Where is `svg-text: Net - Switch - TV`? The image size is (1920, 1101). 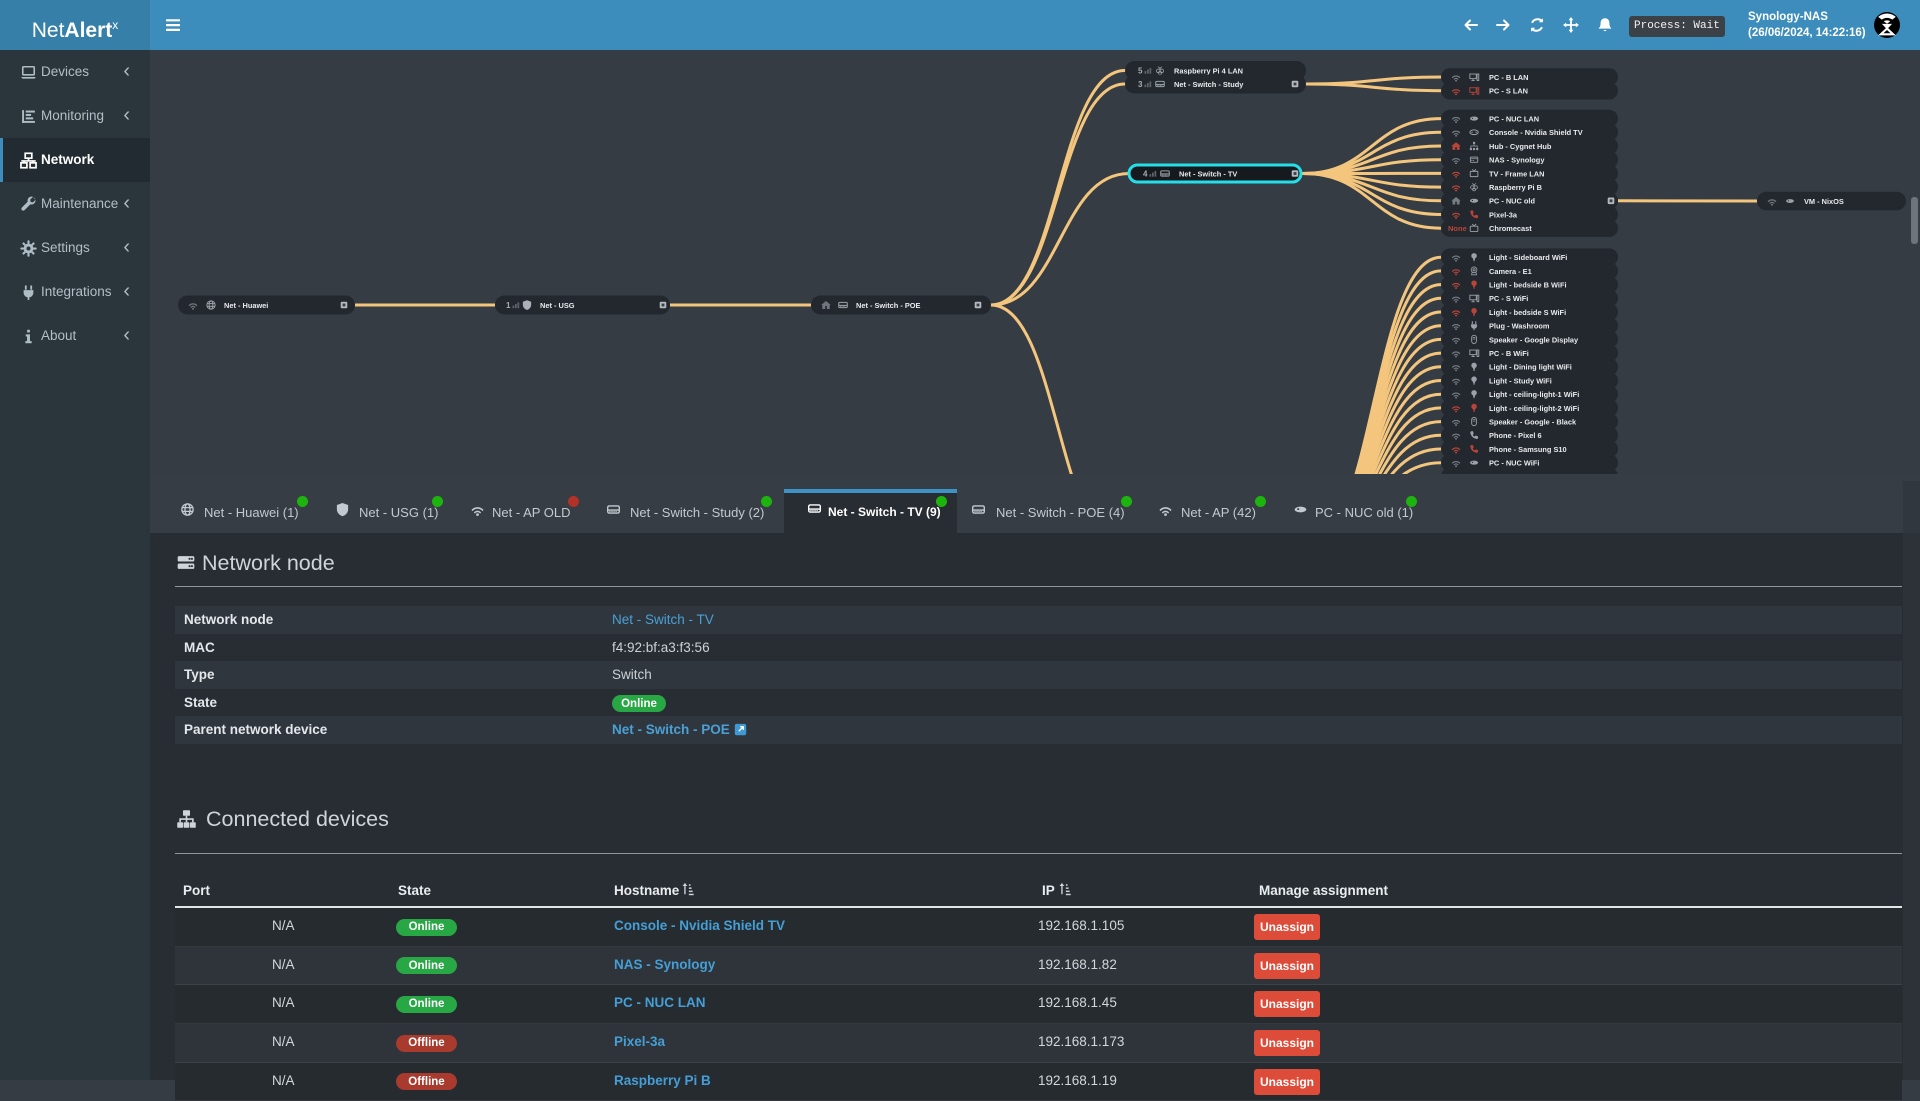
svg-text: Net - Switch - TV is located at coordinates (1208, 173).